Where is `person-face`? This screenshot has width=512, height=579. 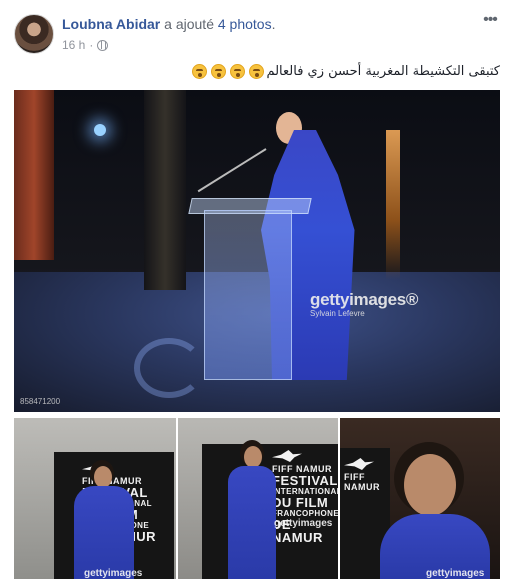
person-face is located at coordinates (430, 485).